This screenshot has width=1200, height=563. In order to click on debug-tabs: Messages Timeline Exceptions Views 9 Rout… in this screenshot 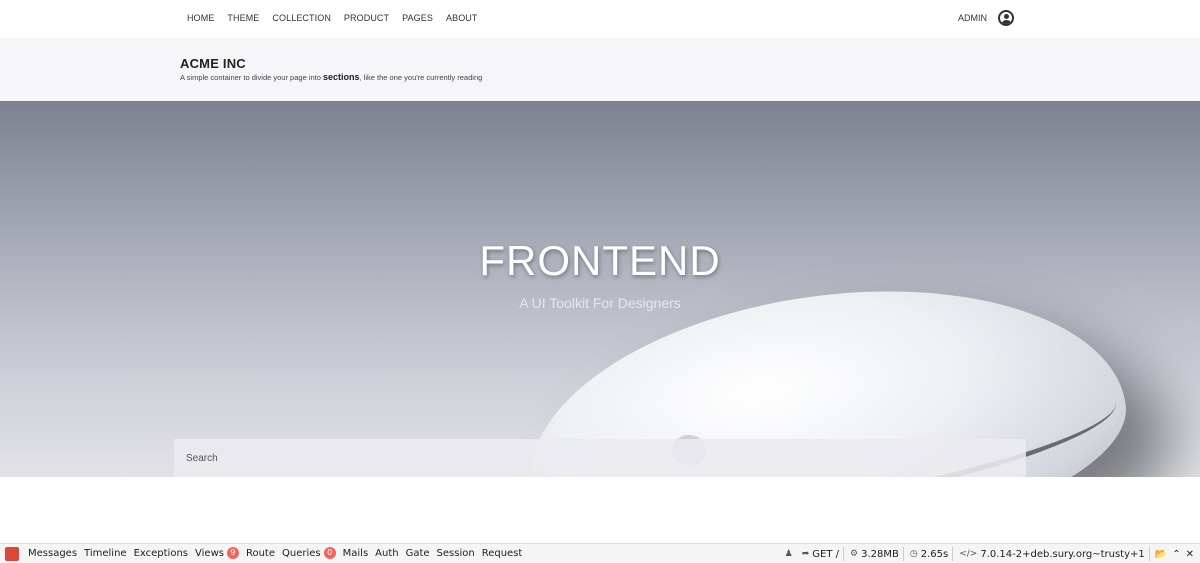, I will do `click(278, 553)`.